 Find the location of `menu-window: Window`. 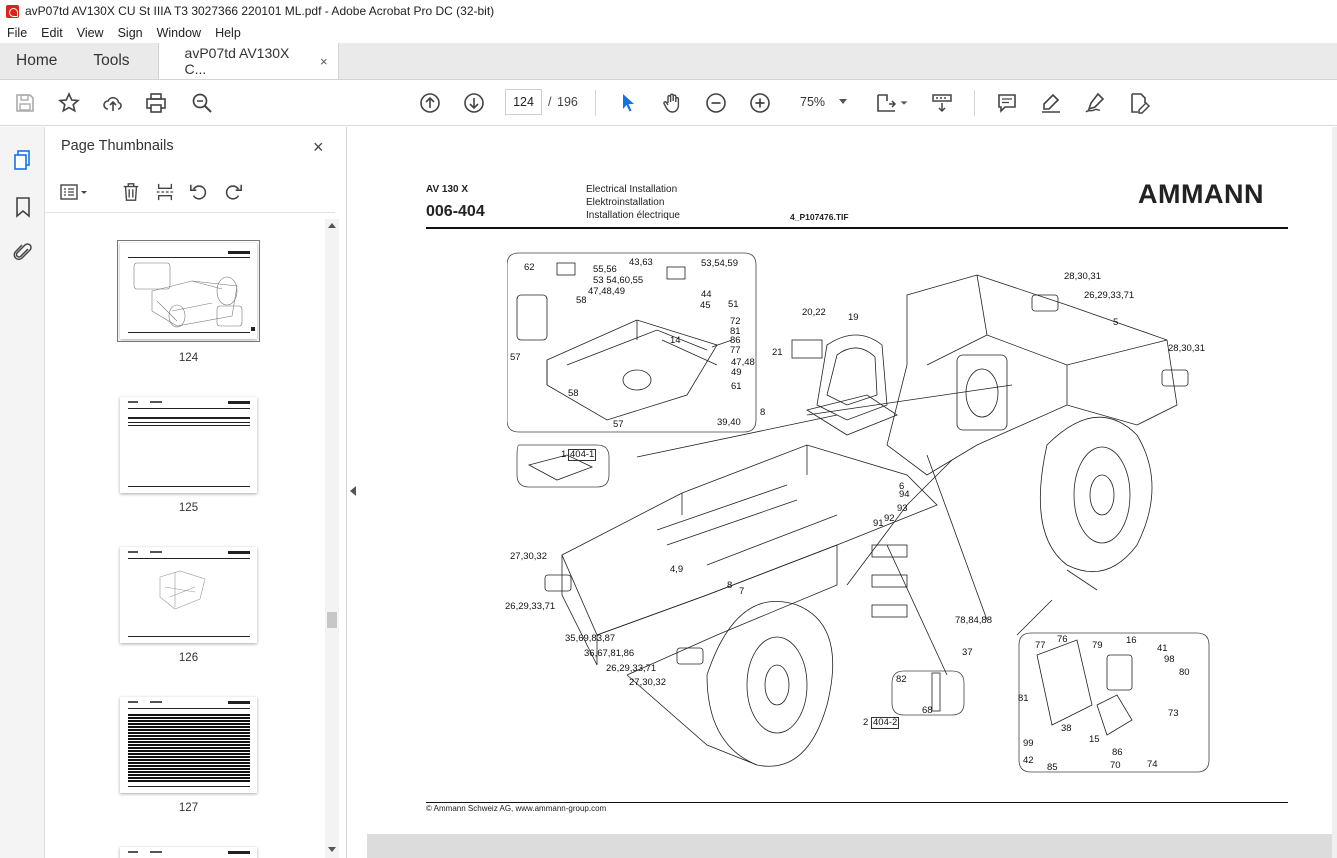

menu-window: Window is located at coordinates (179, 33).